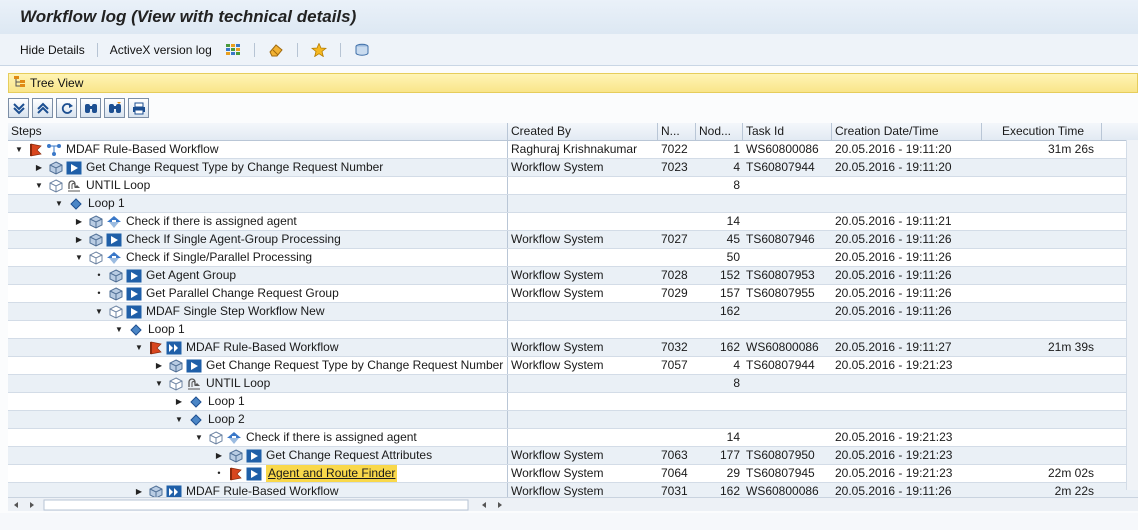 This screenshot has width=1138, height=530. Describe the element at coordinates (42, 108) in the screenshot. I see `collapse-all-icon` at that location.